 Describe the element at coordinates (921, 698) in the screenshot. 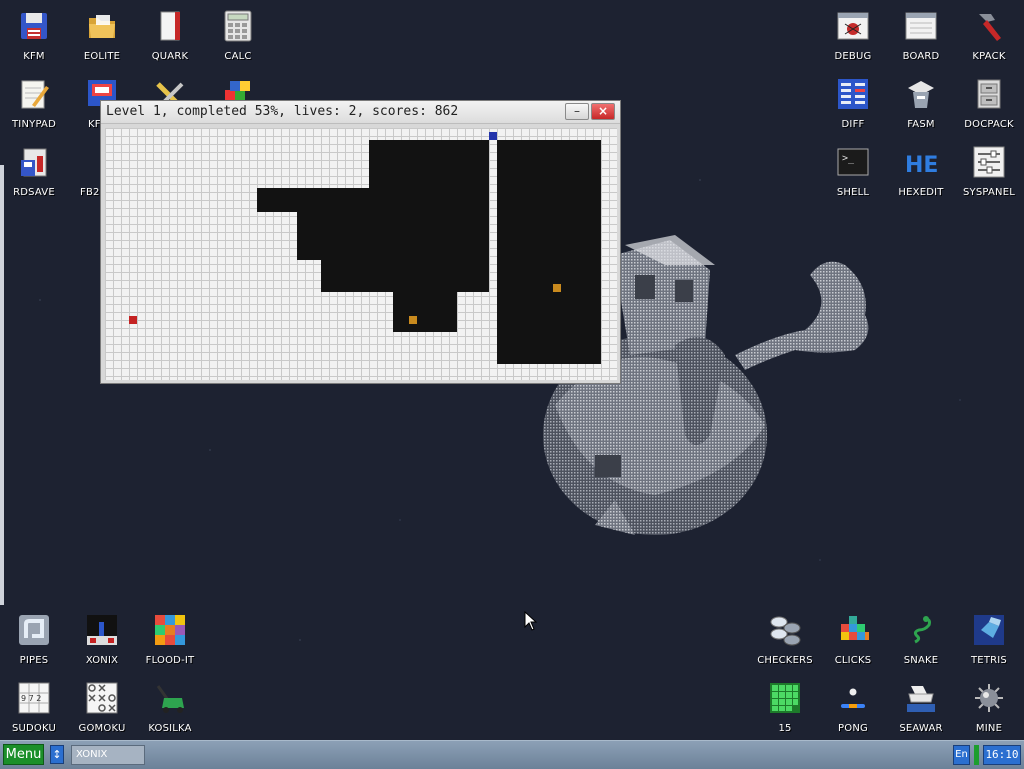

I see `battleship-icon` at that location.